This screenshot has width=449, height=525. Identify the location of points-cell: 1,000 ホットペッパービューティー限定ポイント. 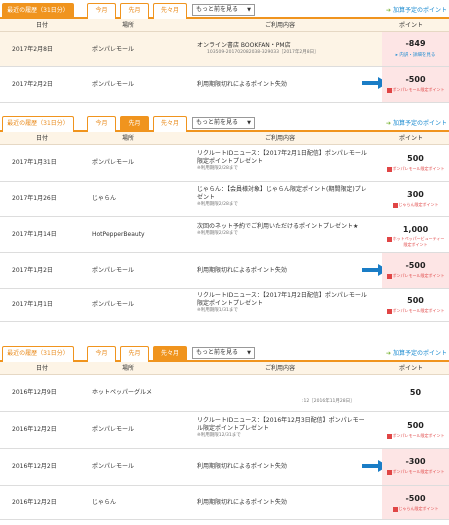
(415, 234).